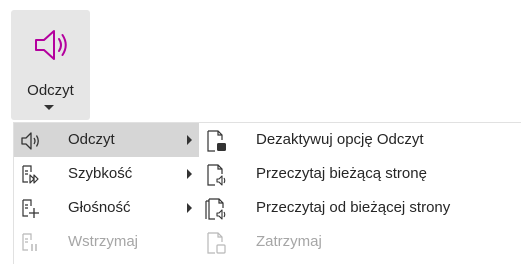 Image resolution: width=521 pixels, height=264 pixels. I want to click on speed-icon, so click(31, 175).